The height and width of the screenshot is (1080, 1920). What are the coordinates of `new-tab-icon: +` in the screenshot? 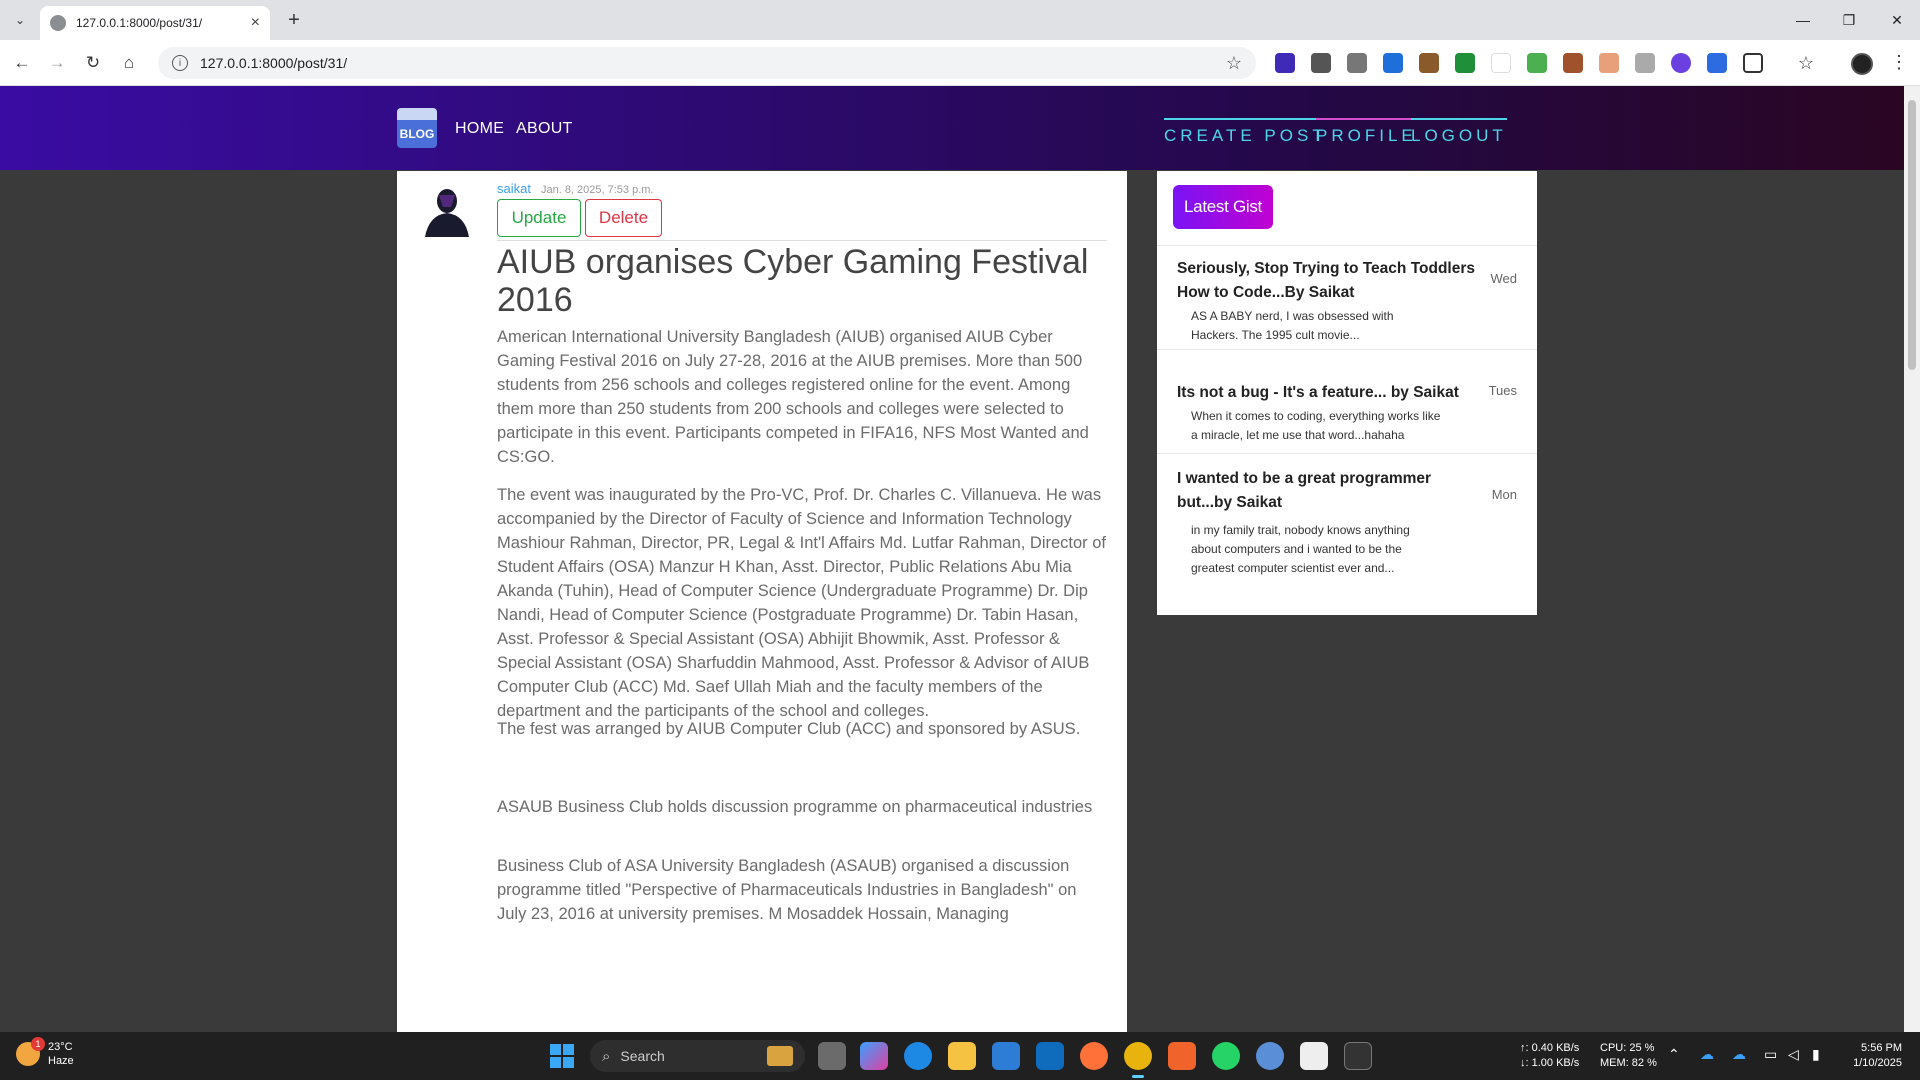 It's located at (294, 20).